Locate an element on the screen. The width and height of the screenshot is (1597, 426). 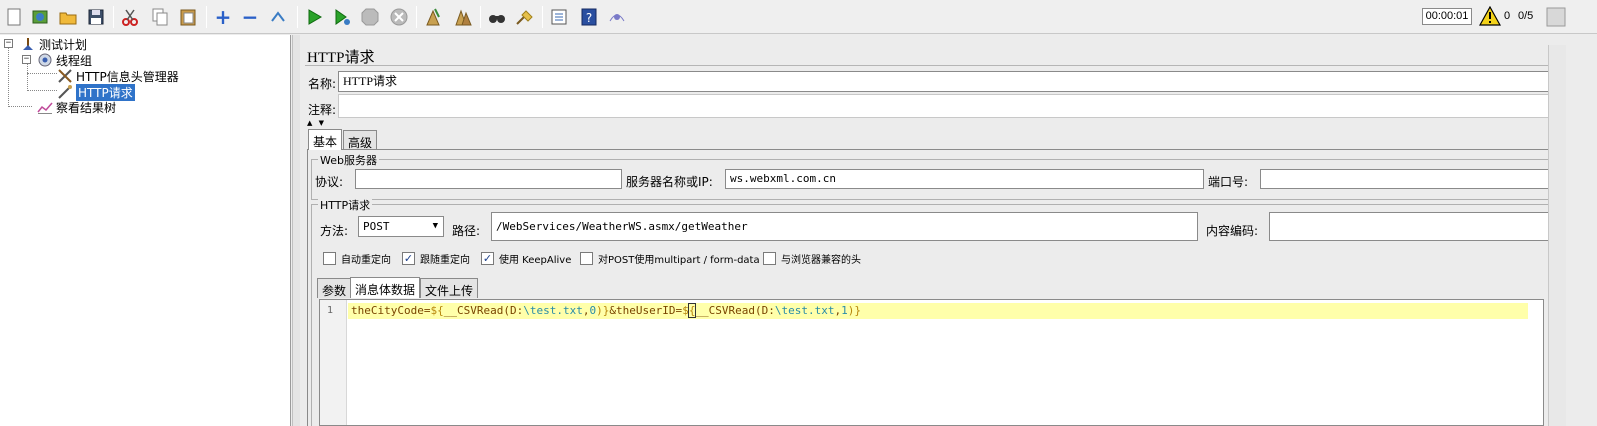
save-icon is located at coordinates (96, 17).